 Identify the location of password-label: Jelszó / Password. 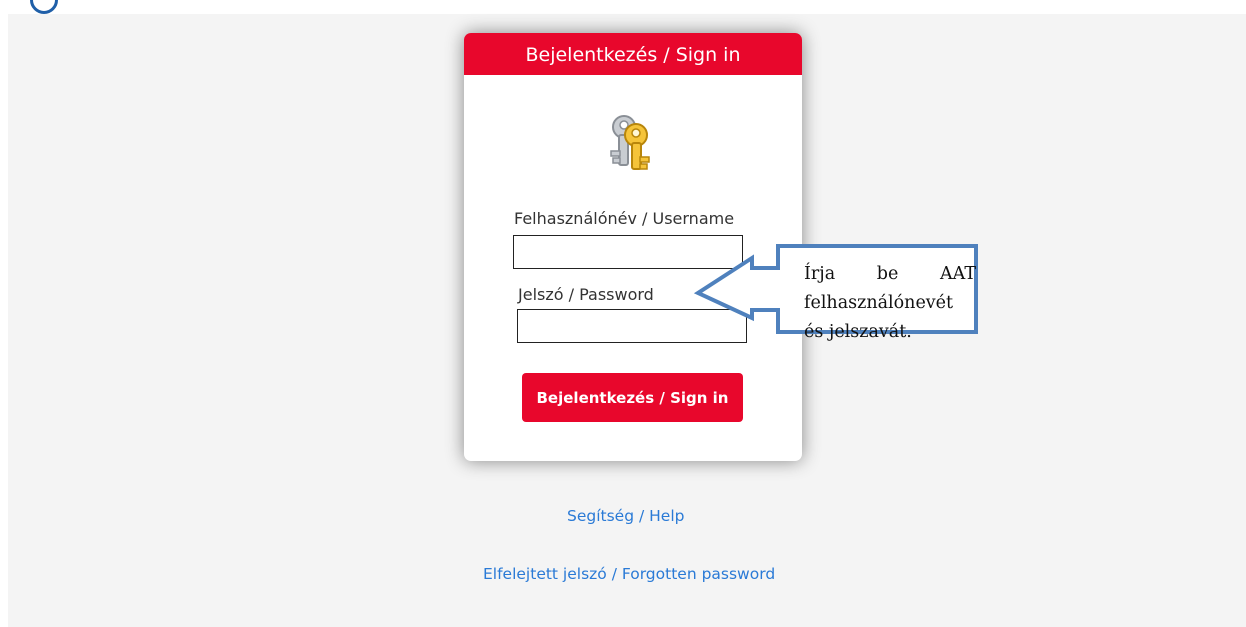
(586, 294).